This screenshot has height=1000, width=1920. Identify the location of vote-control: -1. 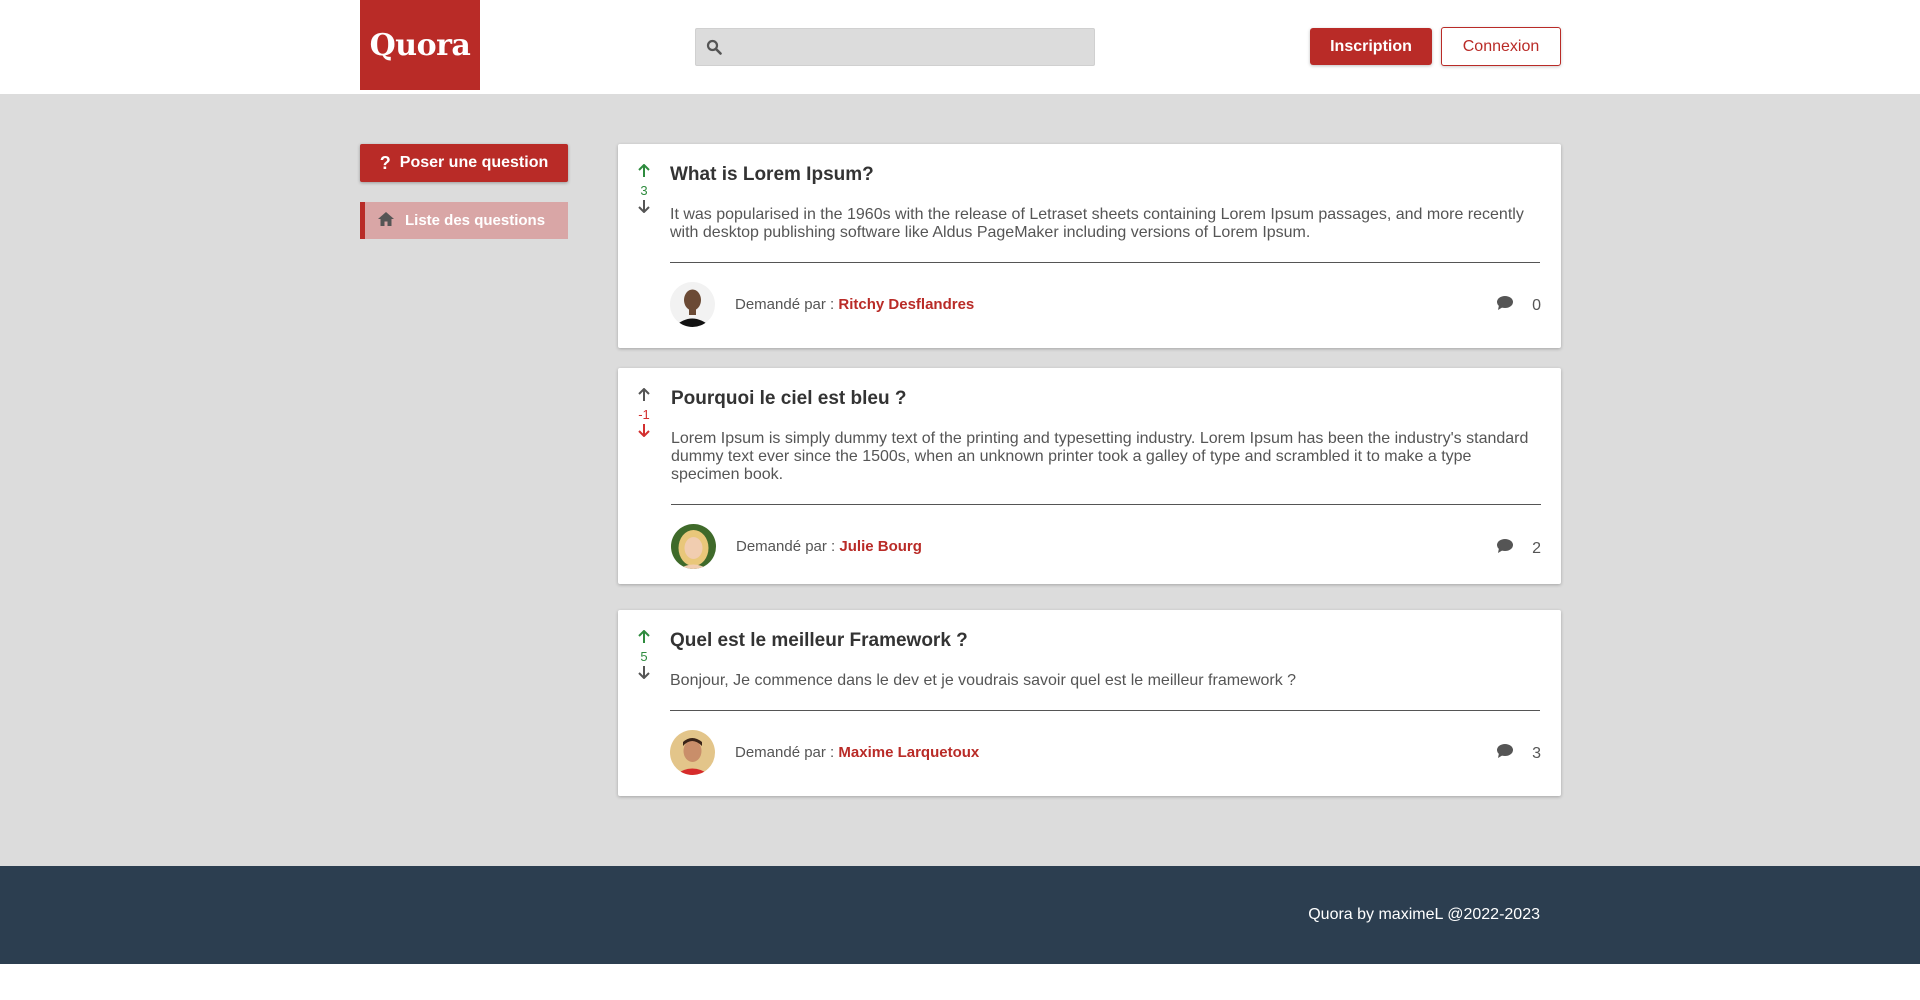
(644, 414).